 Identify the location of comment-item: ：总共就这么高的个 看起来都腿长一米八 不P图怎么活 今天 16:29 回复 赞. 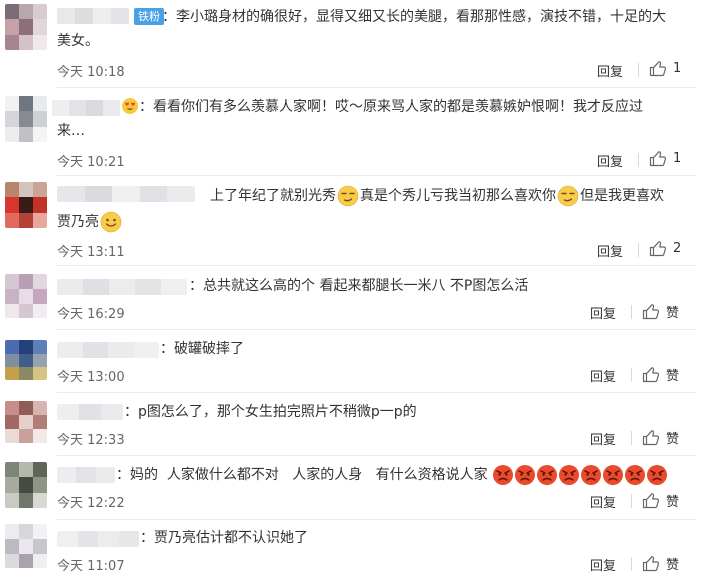
(352, 298).